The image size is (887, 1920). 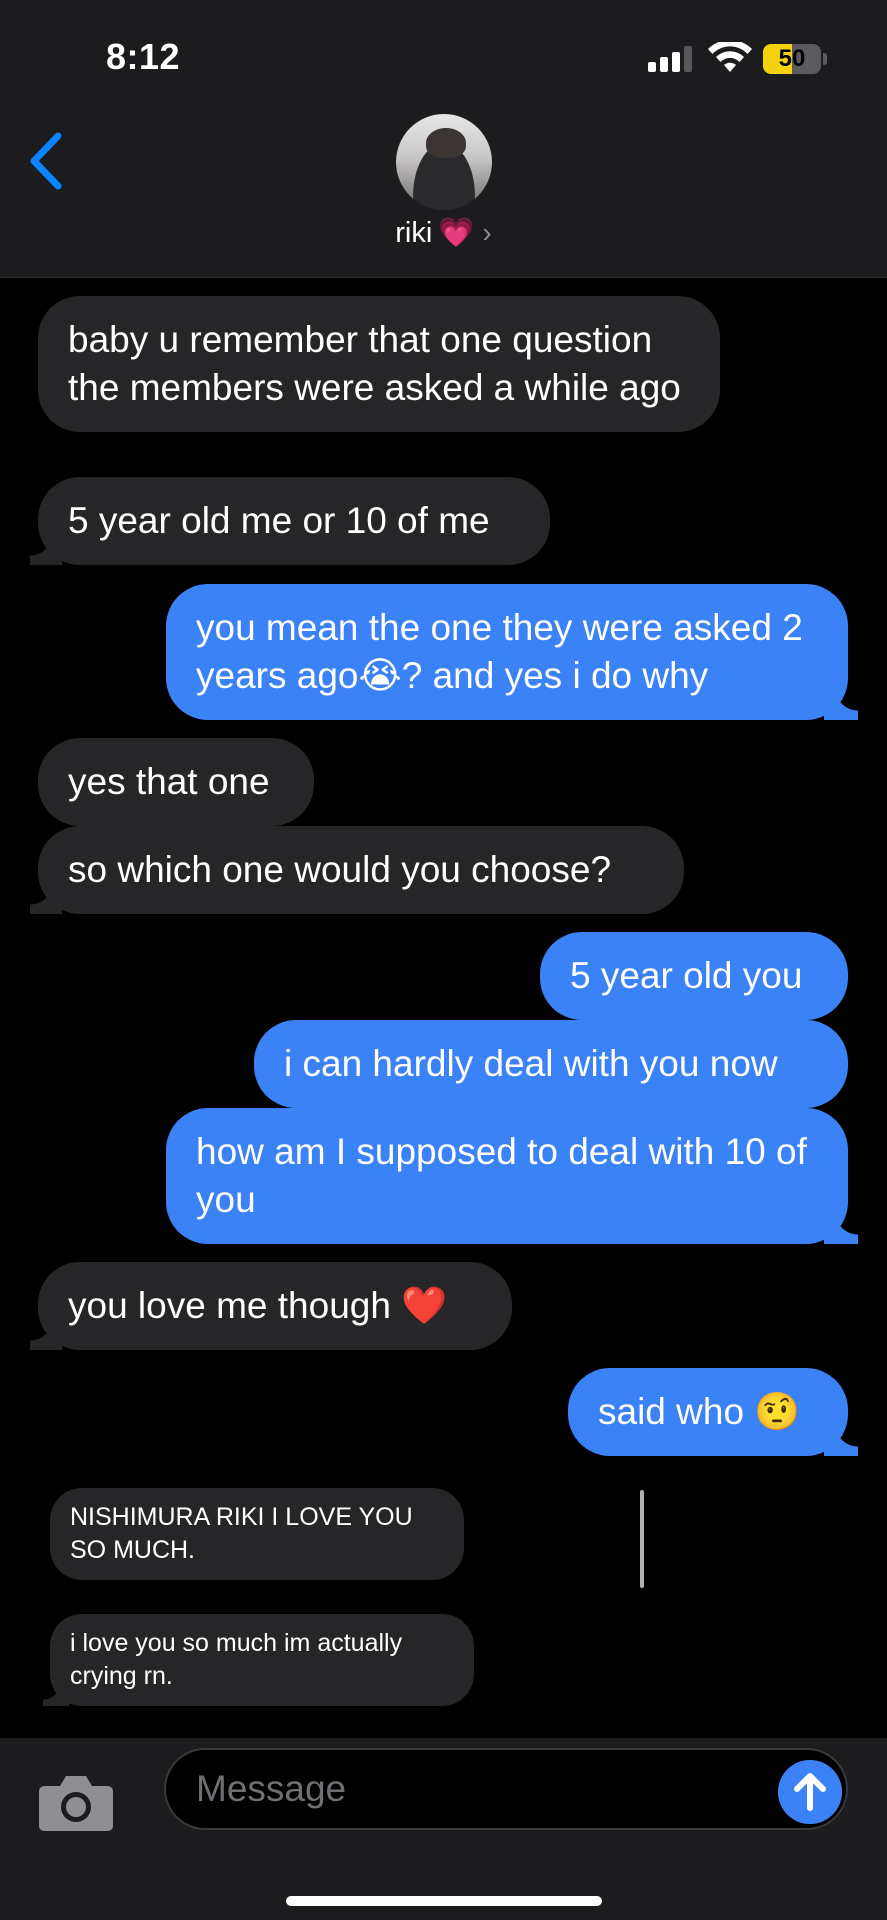 What do you see at coordinates (257, 1534) in the screenshot?
I see `overlay-message-bubble: NISHIMURA RIKI I LOVE YOU SO MUCH.` at bounding box center [257, 1534].